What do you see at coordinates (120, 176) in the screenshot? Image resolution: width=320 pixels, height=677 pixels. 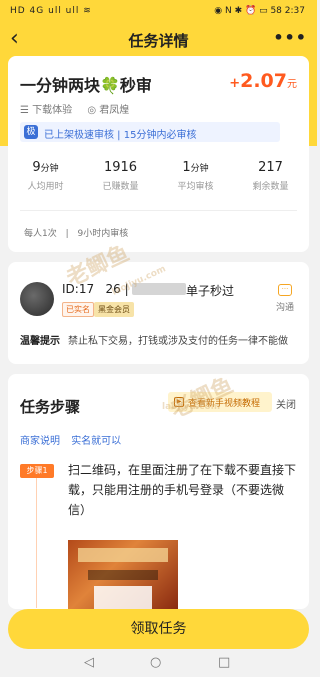 I see `stat-earned: 1916 已赚数量` at bounding box center [120, 176].